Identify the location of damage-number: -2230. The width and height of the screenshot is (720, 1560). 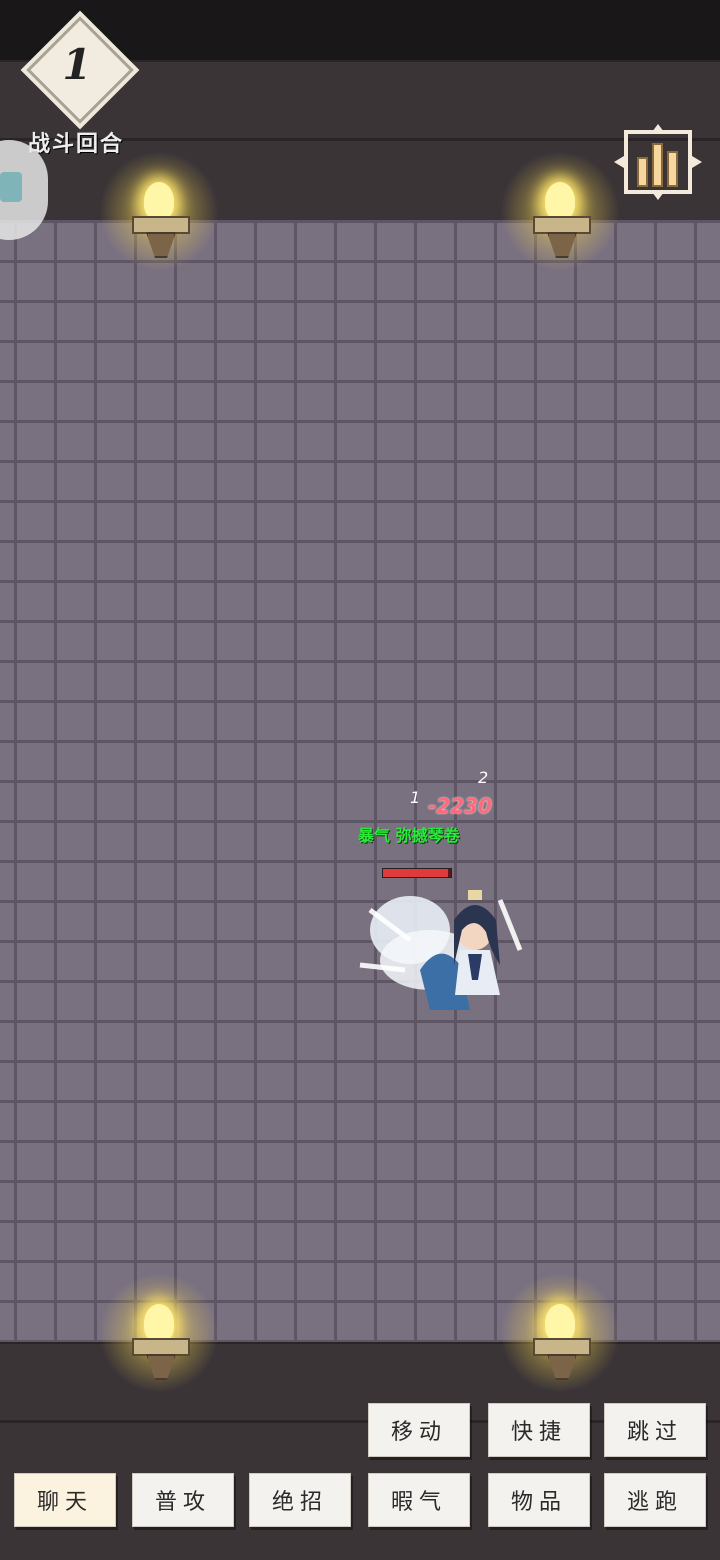
(460, 806).